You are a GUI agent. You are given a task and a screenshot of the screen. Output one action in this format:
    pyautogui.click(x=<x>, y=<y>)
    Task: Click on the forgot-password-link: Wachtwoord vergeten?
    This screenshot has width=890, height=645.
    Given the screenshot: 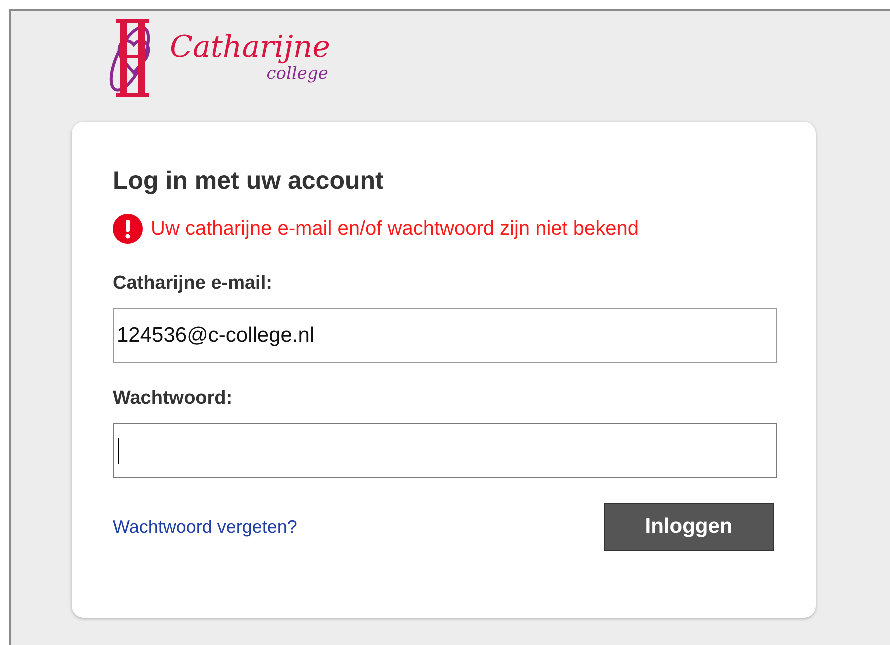 What is the action you would take?
    pyautogui.click(x=205, y=527)
    